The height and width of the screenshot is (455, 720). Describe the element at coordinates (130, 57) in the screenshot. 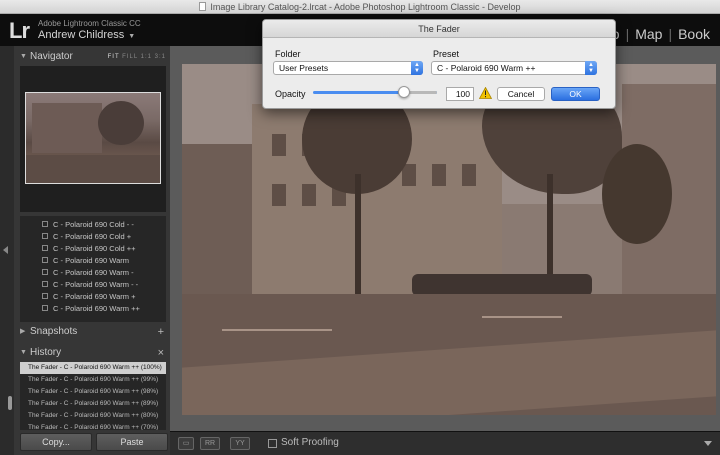

I see `zoom-fill: FILL` at that location.